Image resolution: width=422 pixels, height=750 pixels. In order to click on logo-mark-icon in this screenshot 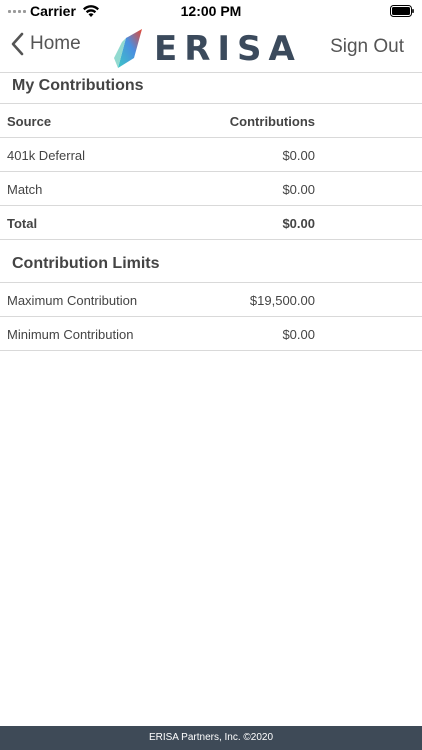, I will do `click(128, 48)`.